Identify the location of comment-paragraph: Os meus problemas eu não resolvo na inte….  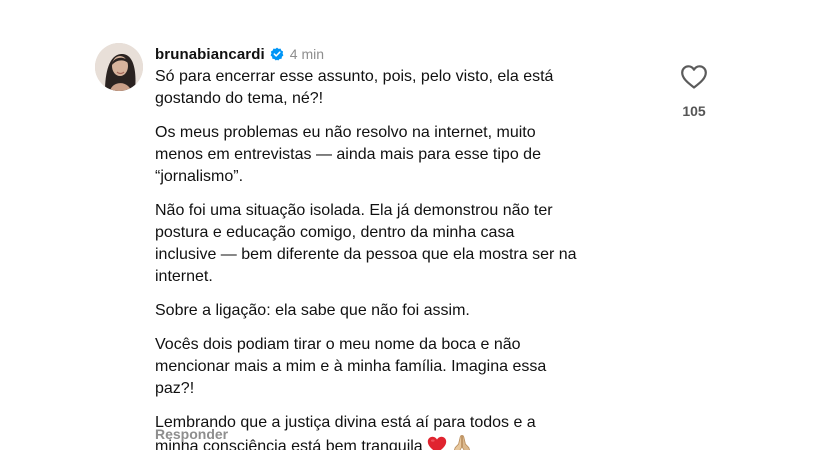
(415, 155).